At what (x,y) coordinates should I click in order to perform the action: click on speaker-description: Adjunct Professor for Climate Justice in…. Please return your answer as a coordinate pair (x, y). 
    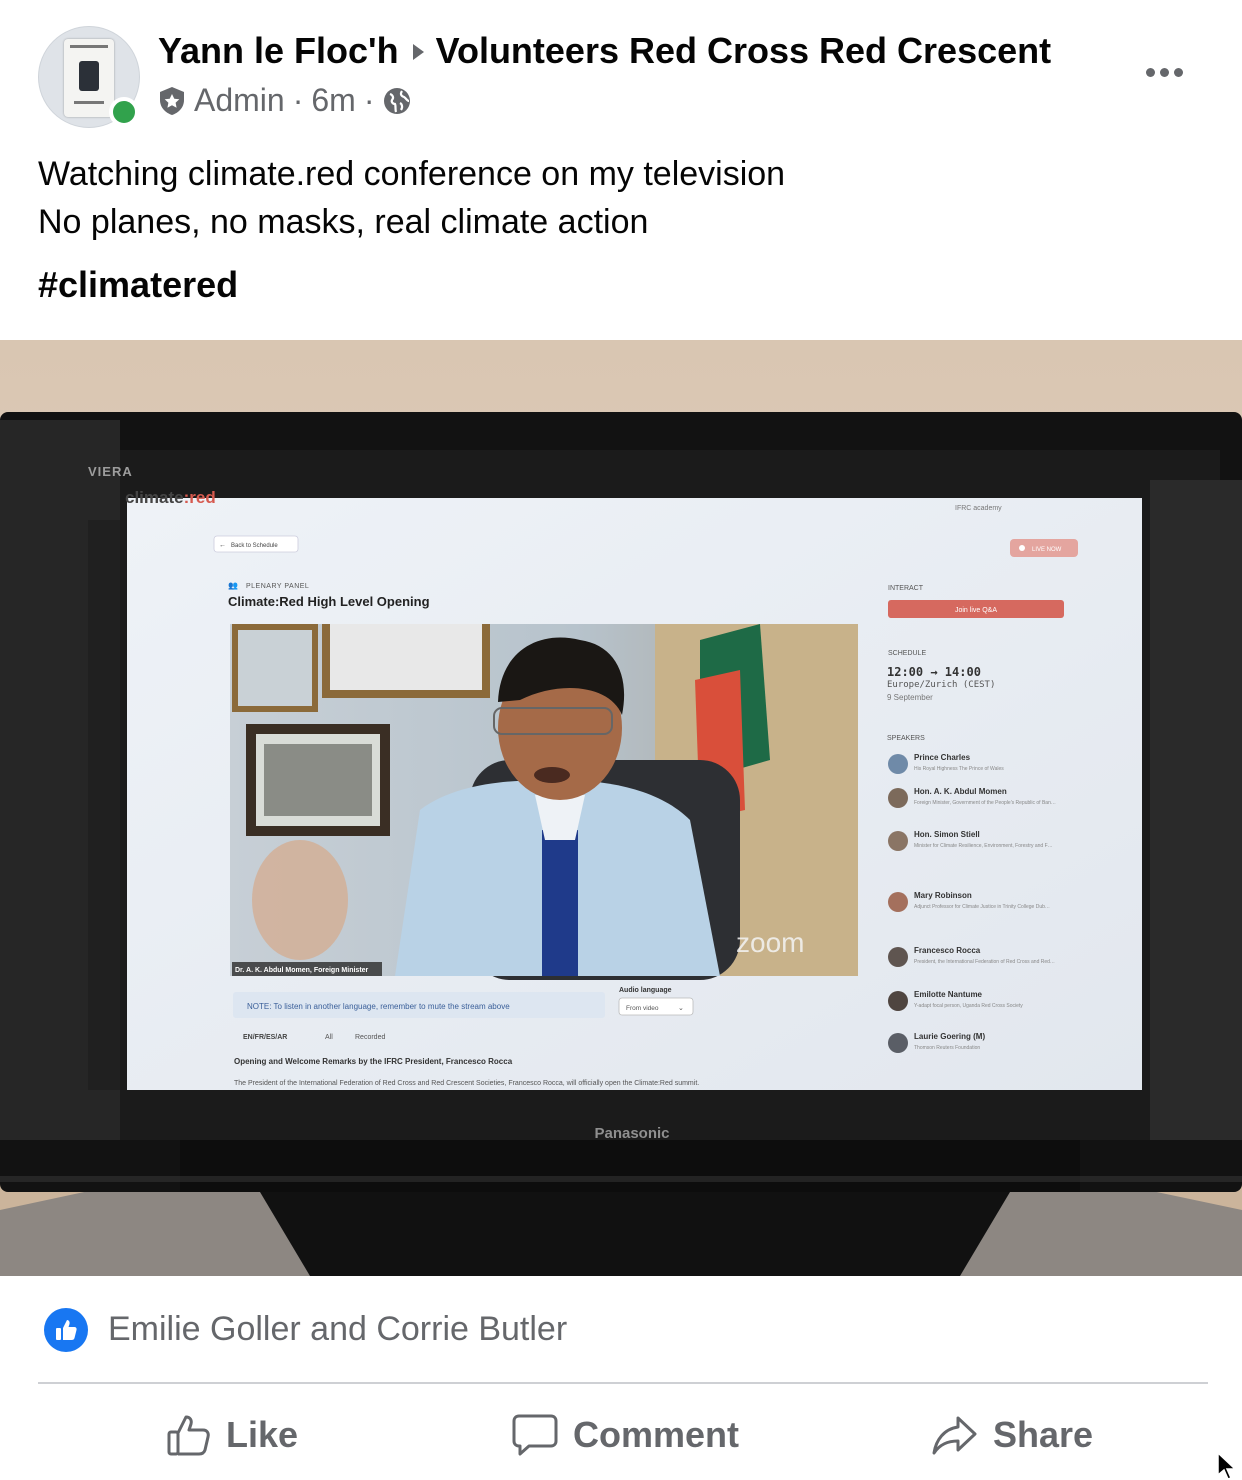
    Looking at the image, I should click on (982, 907).